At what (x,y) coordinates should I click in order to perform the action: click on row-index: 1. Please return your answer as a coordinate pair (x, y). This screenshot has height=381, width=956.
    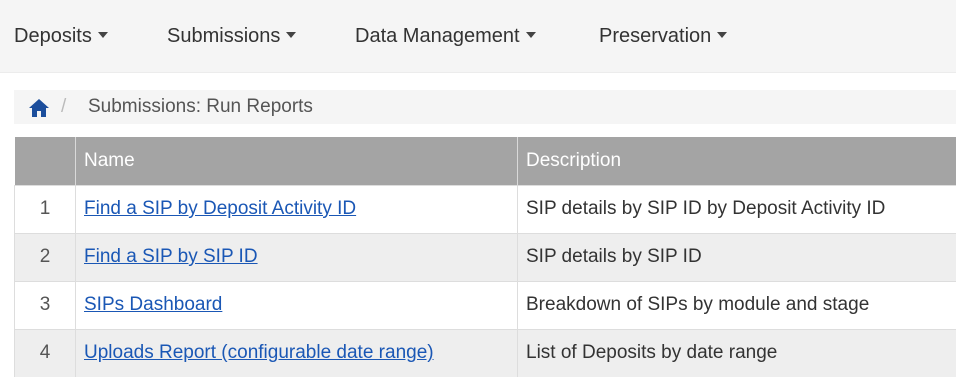
    Looking at the image, I should click on (45, 208).